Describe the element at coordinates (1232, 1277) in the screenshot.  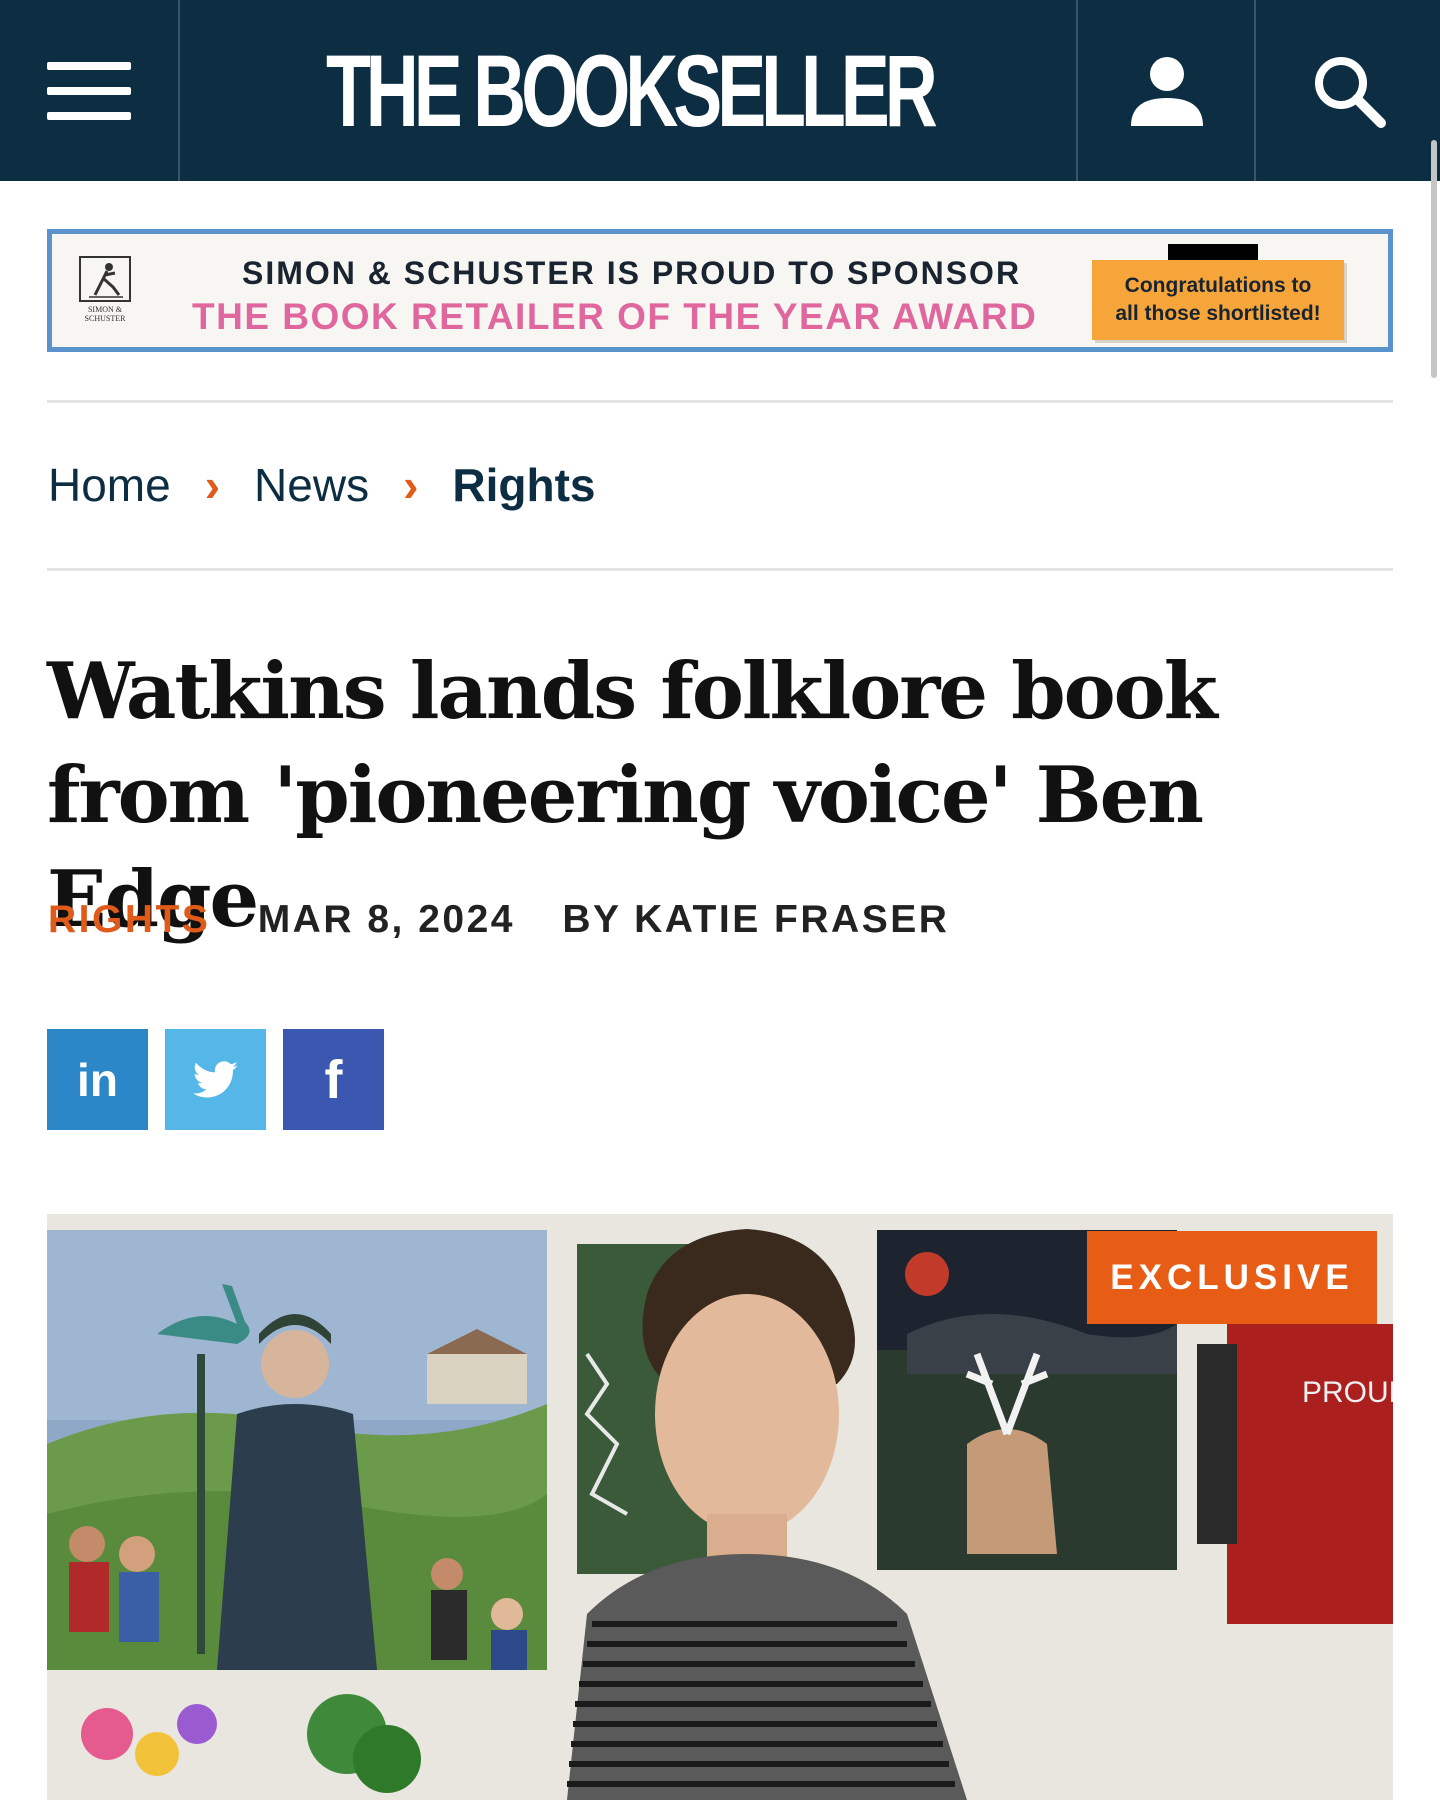
I see `exclusive-badge: EXCLUSIVE` at that location.